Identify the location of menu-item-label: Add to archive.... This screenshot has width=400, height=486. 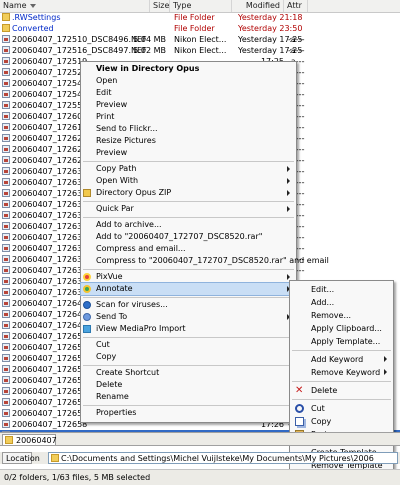
(129, 224).